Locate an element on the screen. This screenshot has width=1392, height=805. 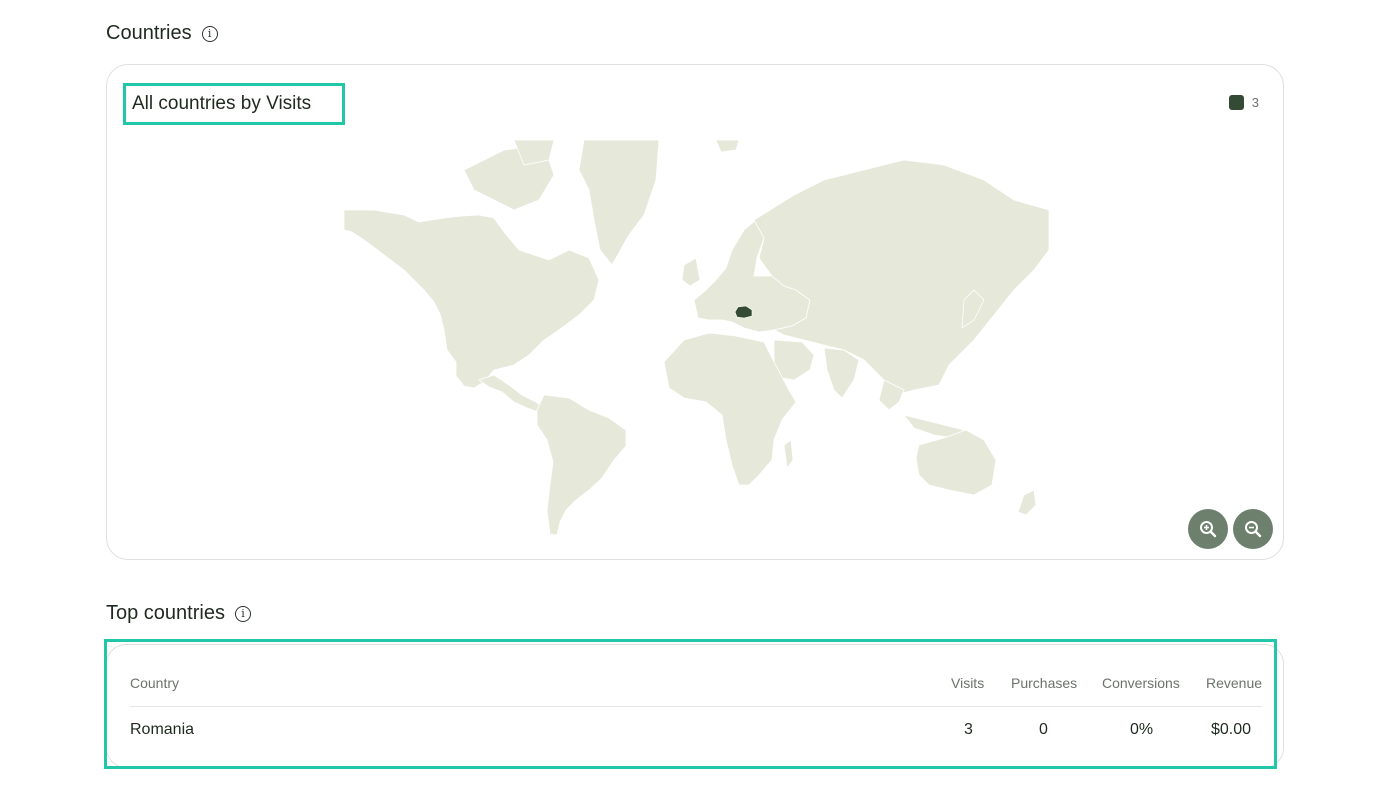
column-header-country: Country is located at coordinates (154, 683).